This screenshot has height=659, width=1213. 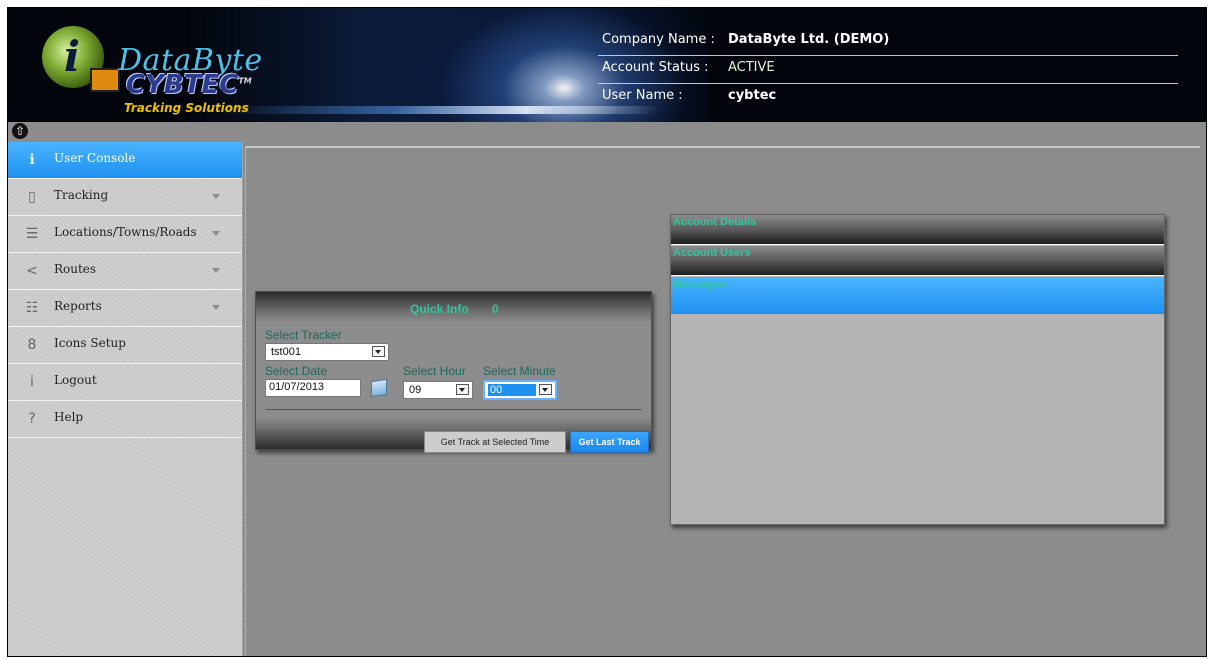 What do you see at coordinates (75, 380) in the screenshot?
I see `sidebar-item-label: Logout` at bounding box center [75, 380].